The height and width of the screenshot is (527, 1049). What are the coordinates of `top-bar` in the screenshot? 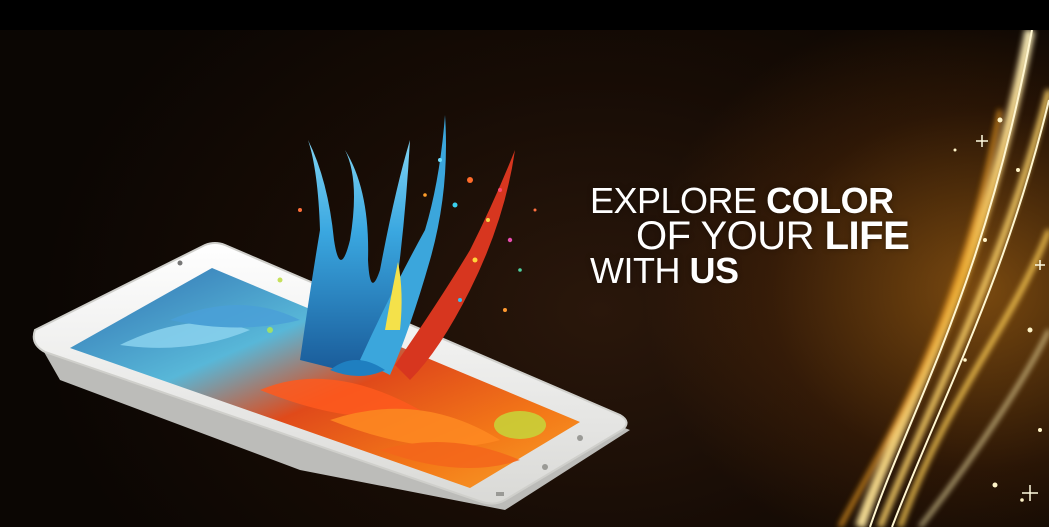 It's located at (524, 15).